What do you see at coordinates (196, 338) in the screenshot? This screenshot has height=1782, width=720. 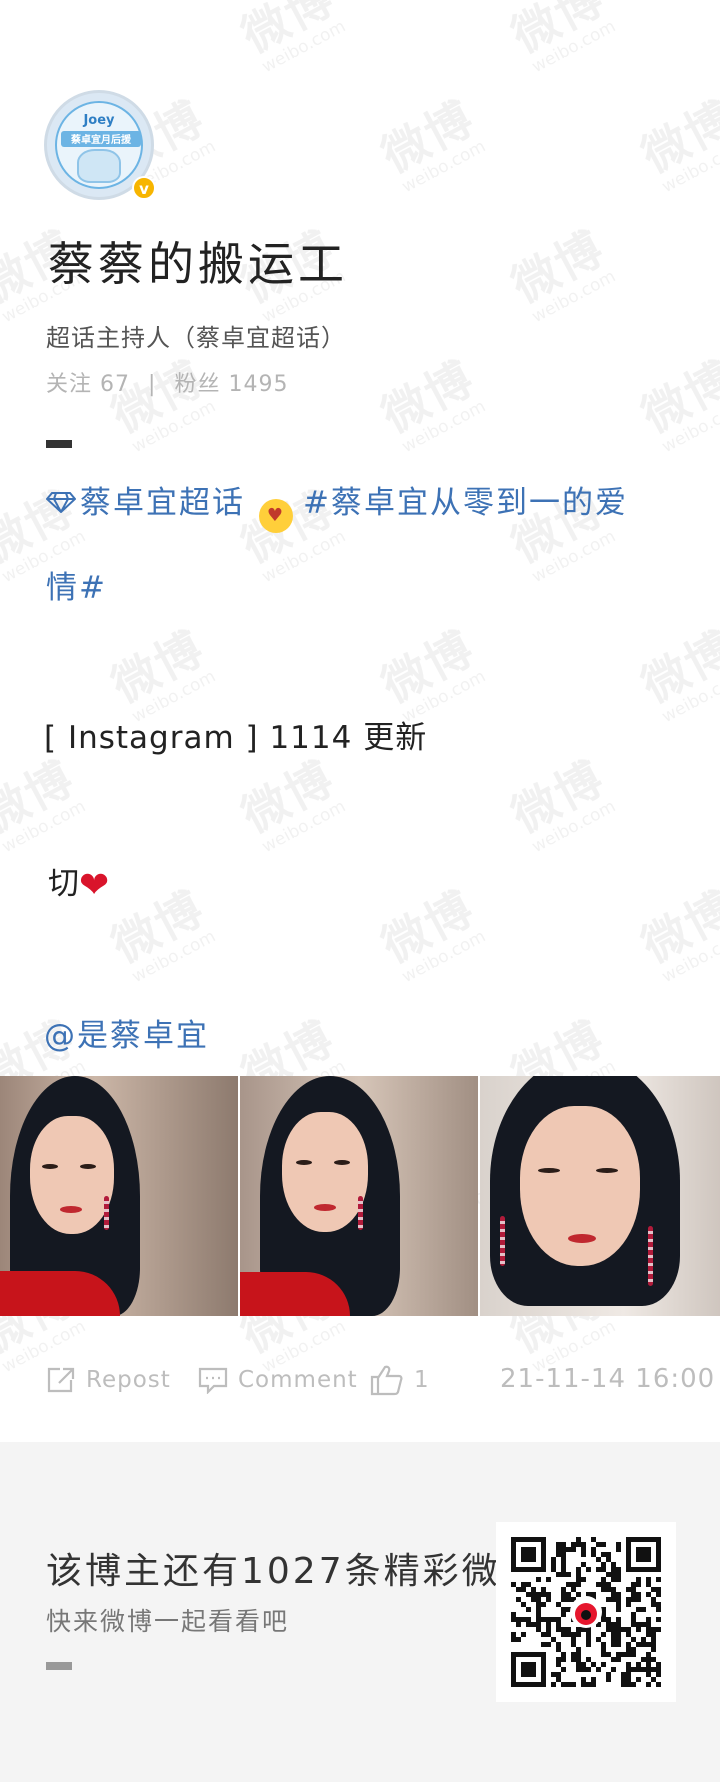 I see `author-description: 超话主持人（蔡卓宜超话）` at bounding box center [196, 338].